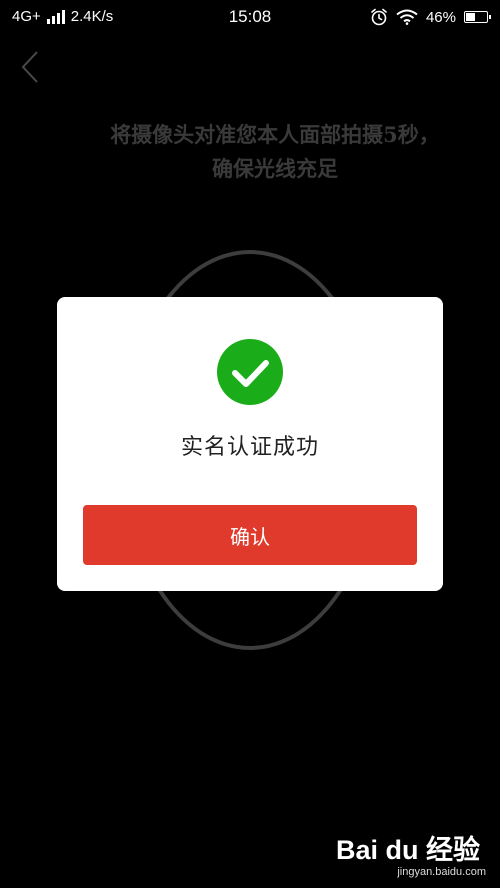  I want to click on confirm-button: 确认, so click(250, 535).